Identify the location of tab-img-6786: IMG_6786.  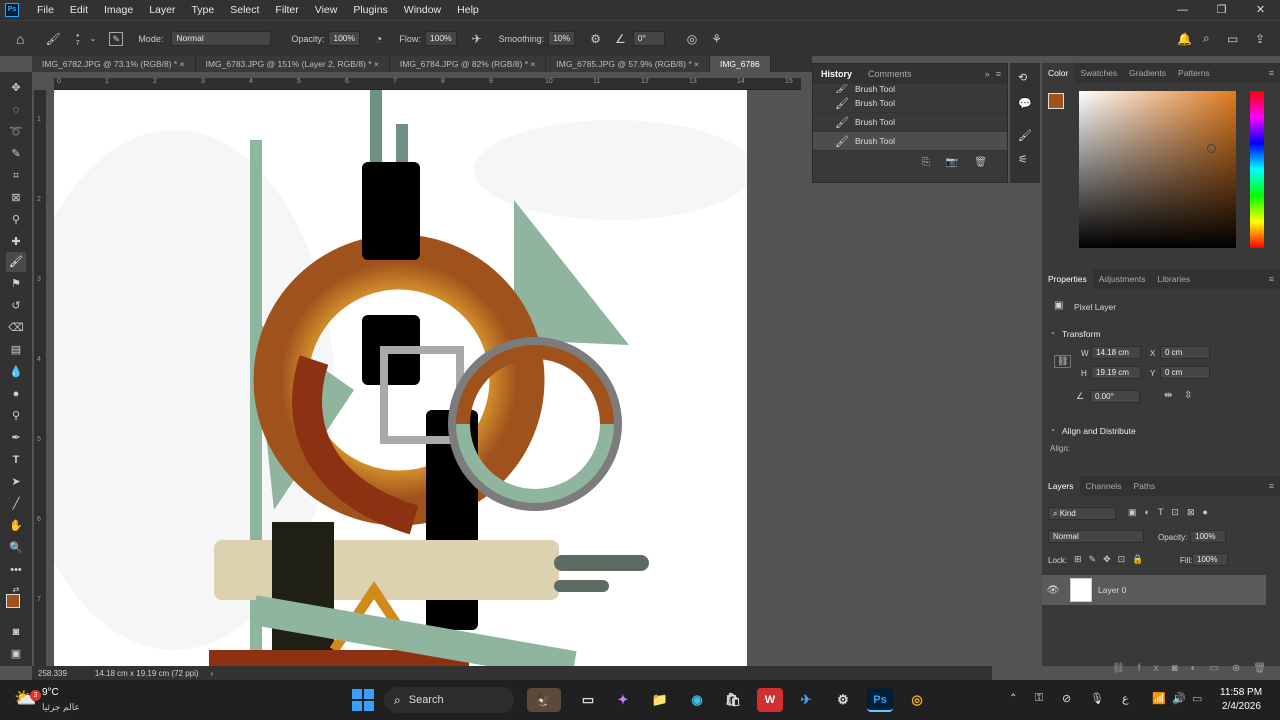
(740, 64).